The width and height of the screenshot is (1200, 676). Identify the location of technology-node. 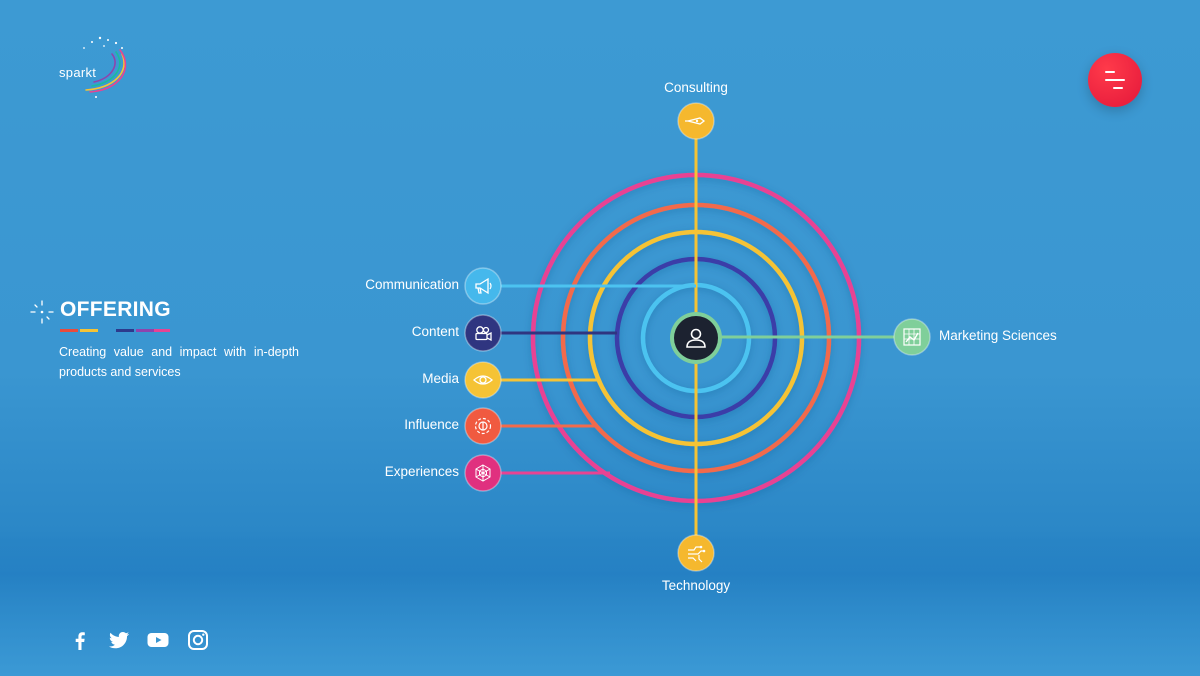
(696, 553).